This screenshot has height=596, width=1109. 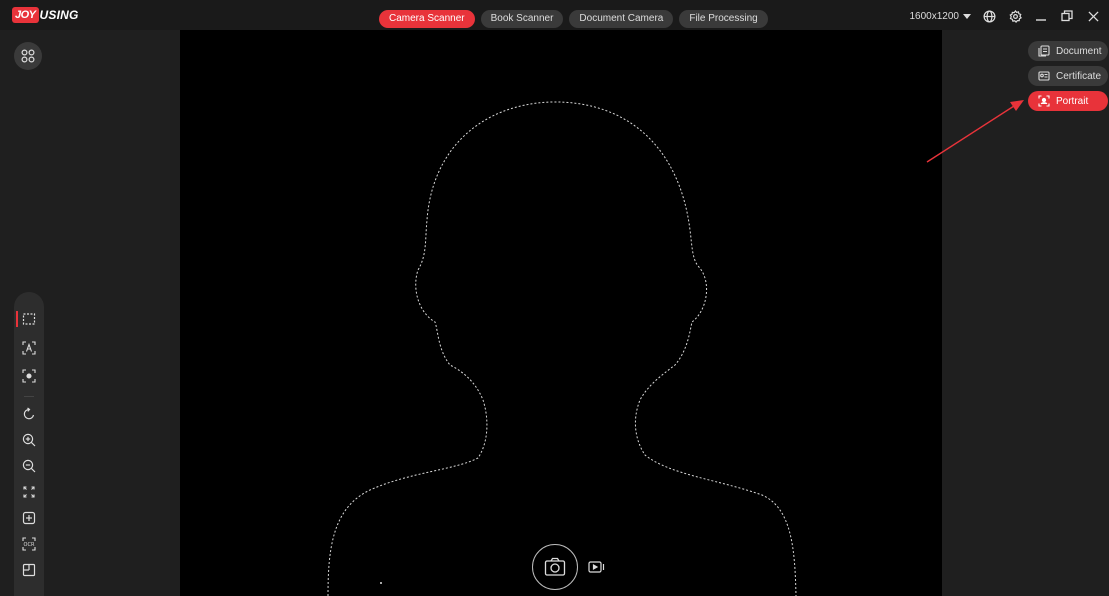 I want to click on active-indicator, so click(x=17, y=319).